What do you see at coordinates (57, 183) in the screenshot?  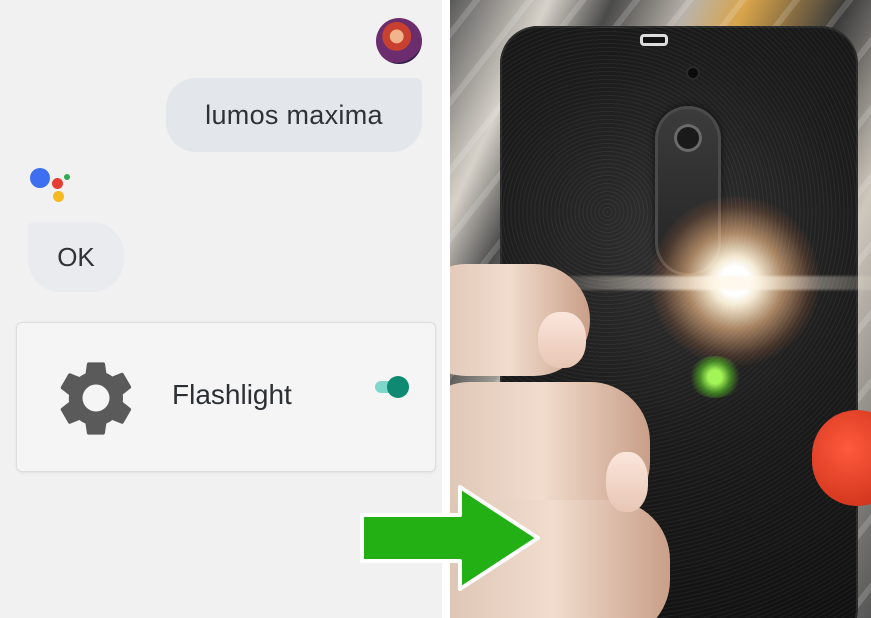 I see `logo-red-dot` at bounding box center [57, 183].